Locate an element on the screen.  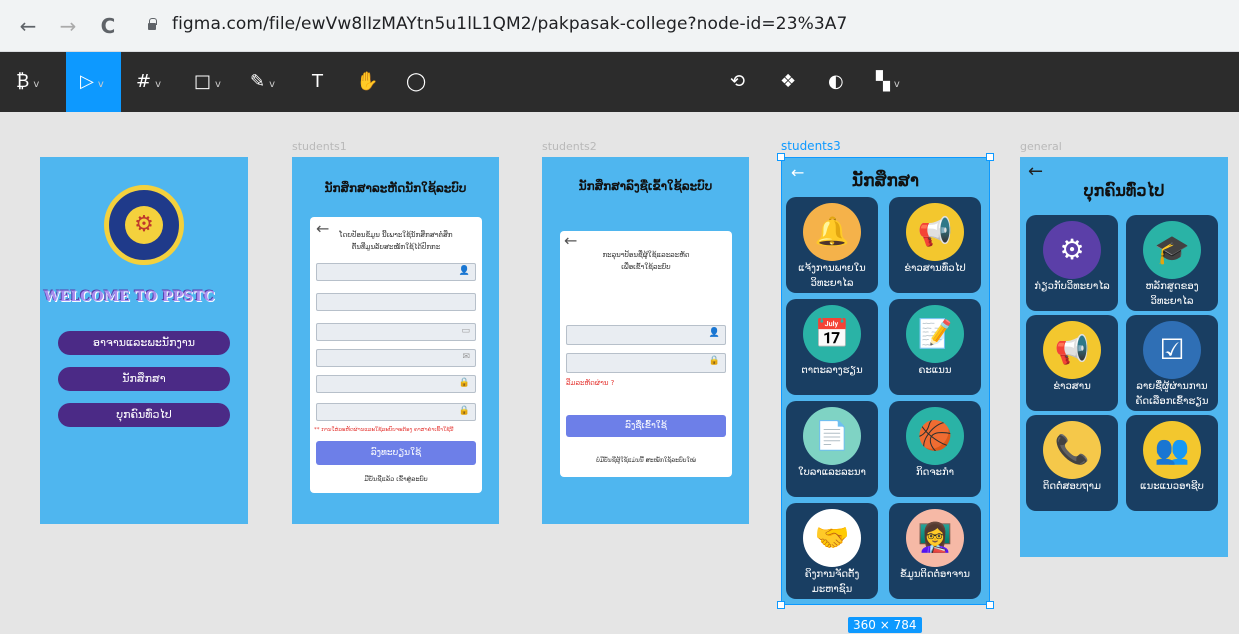
id-card-icon: ▭ is located at coordinates (465, 331).